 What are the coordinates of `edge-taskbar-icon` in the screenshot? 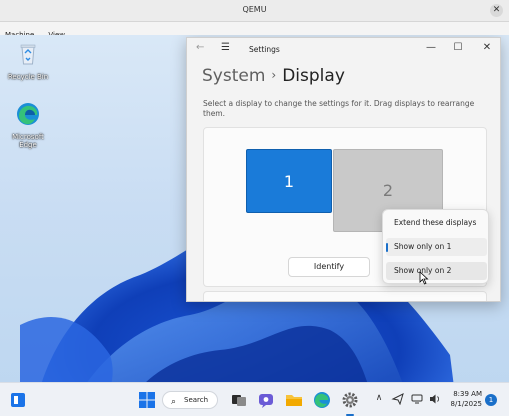 It's located at (322, 400).